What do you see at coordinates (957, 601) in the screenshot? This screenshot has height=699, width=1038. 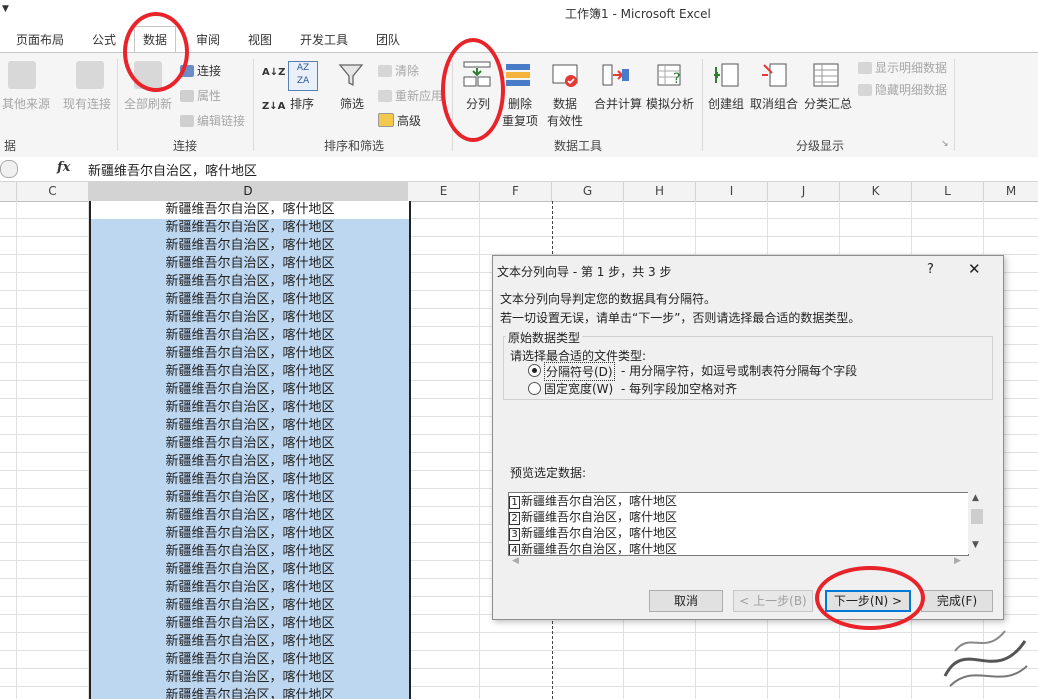 I see `finish-button: 完成(F)` at bounding box center [957, 601].